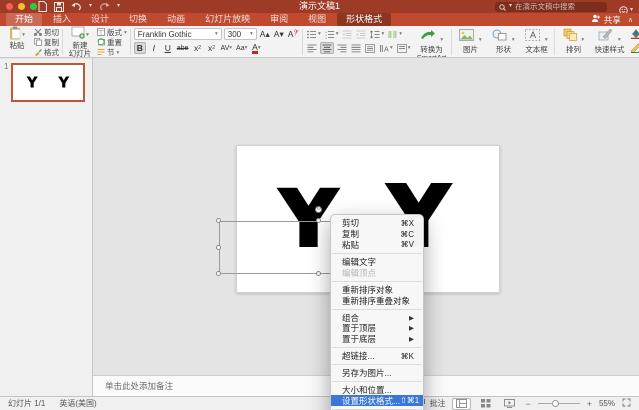 The image size is (639, 410). I want to click on italic-button: I, so click(154, 48).